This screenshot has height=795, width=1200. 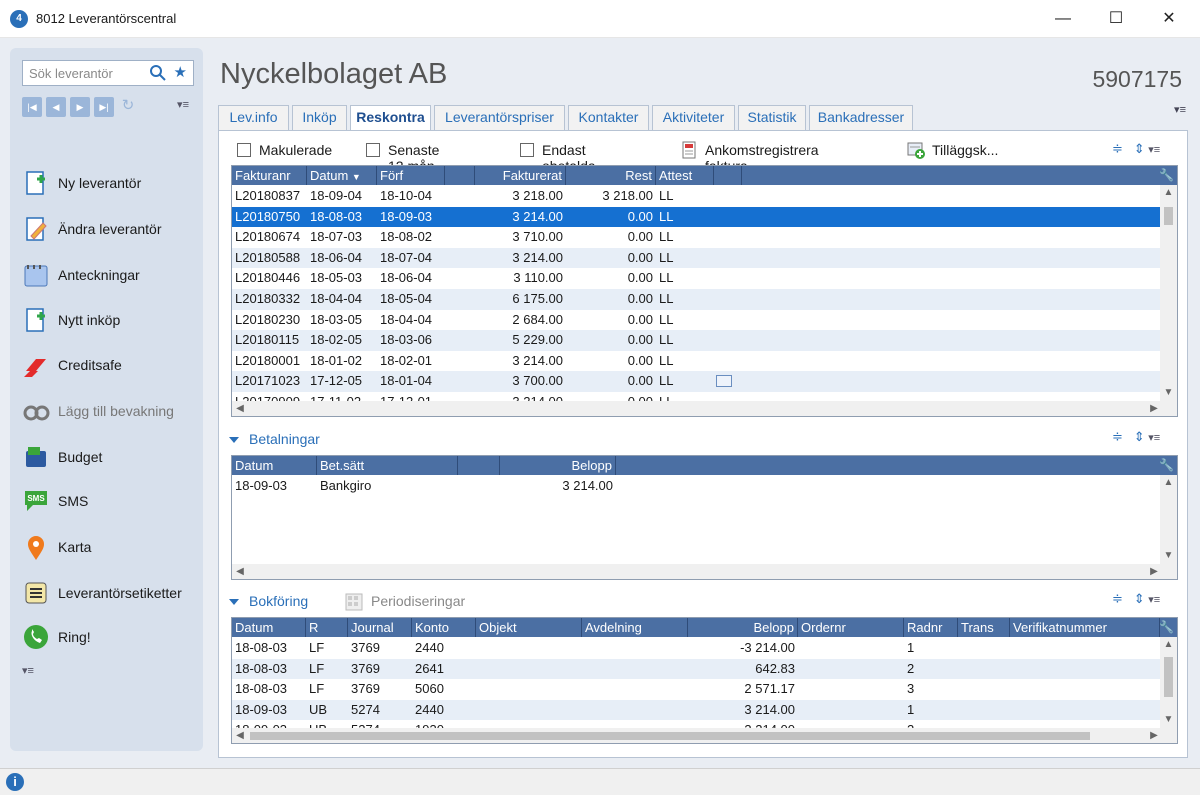 I want to click on favorite-star-icon: ★, so click(x=180, y=72).